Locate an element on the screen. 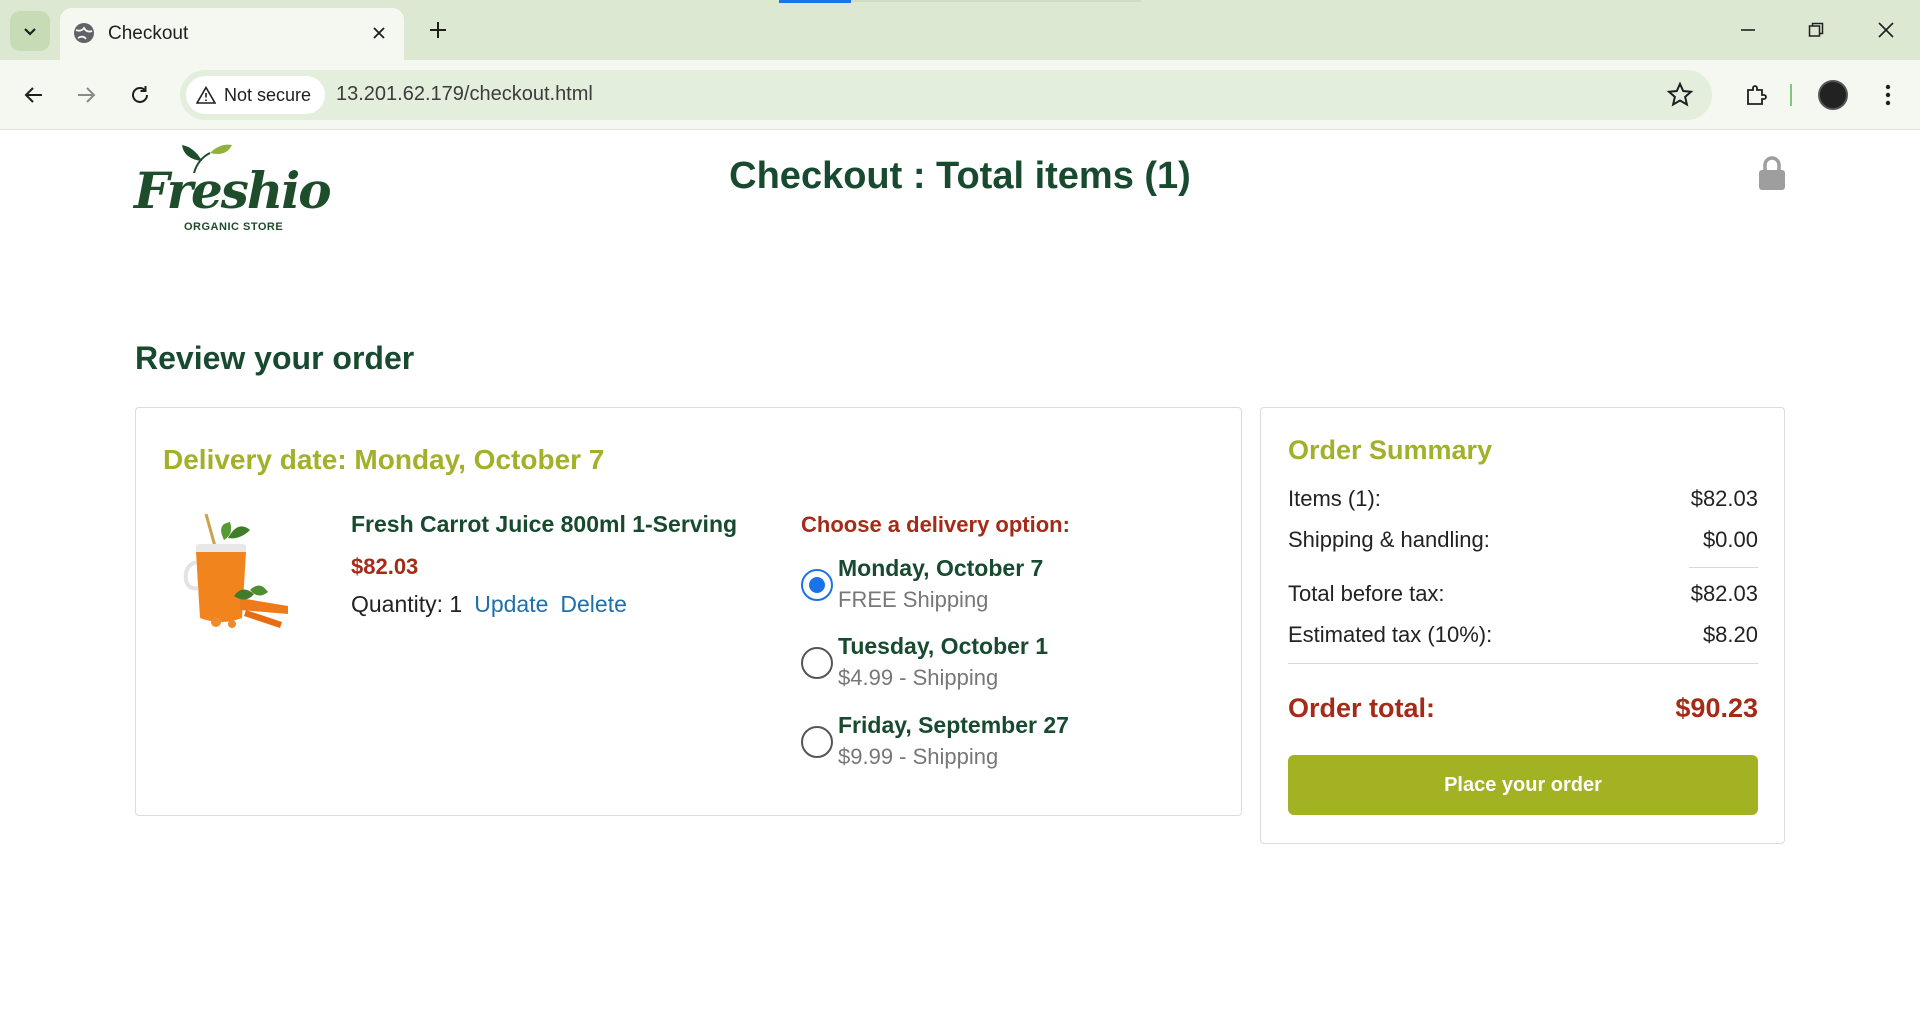 Image resolution: width=1920 pixels, height=1020 pixels. restore-button is located at coordinates (1816, 30).